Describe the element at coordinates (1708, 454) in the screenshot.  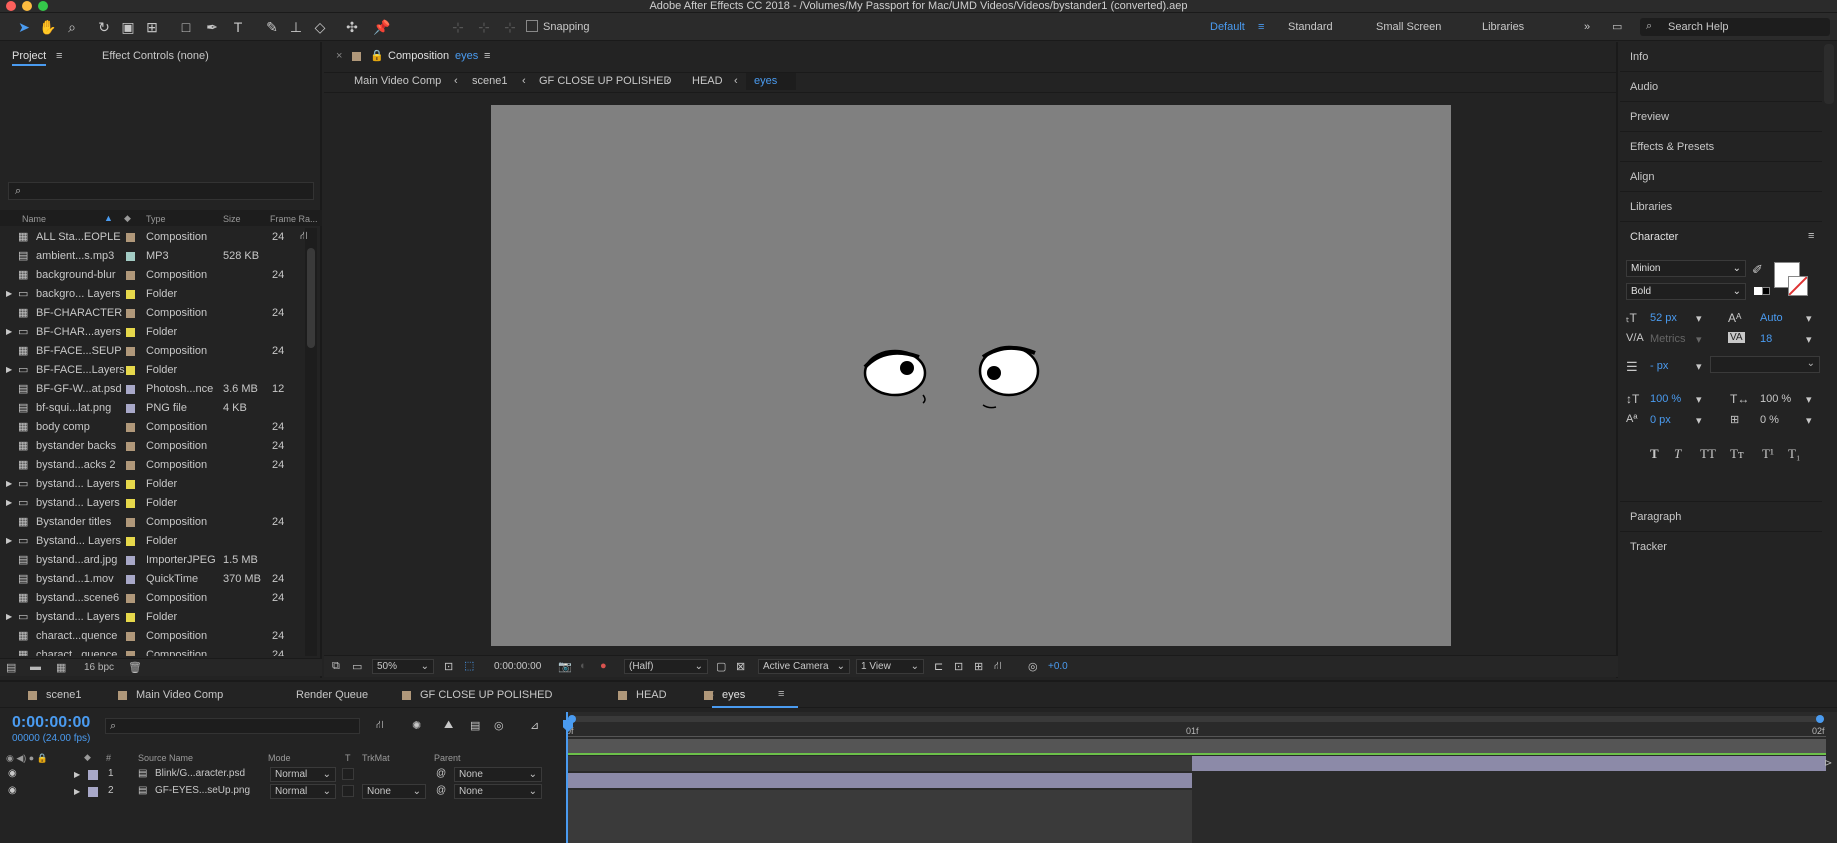
I see `all-caps-button: TT` at that location.